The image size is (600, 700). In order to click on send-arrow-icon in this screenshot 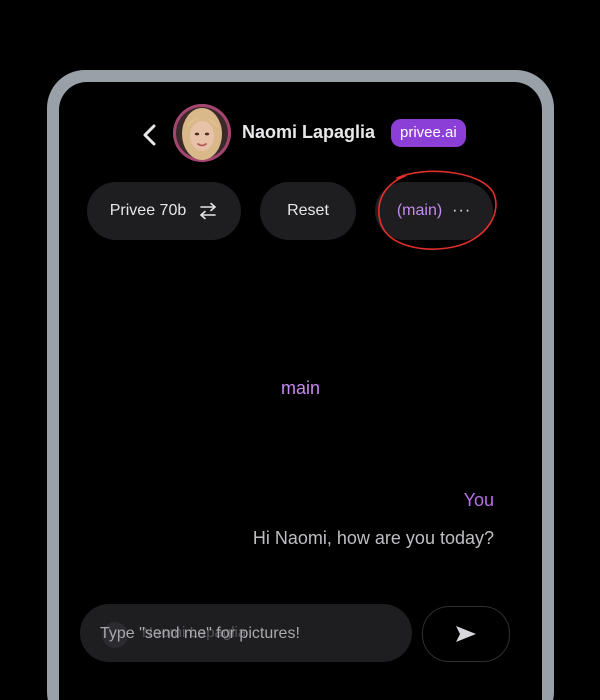, I will do `click(466, 634)`.